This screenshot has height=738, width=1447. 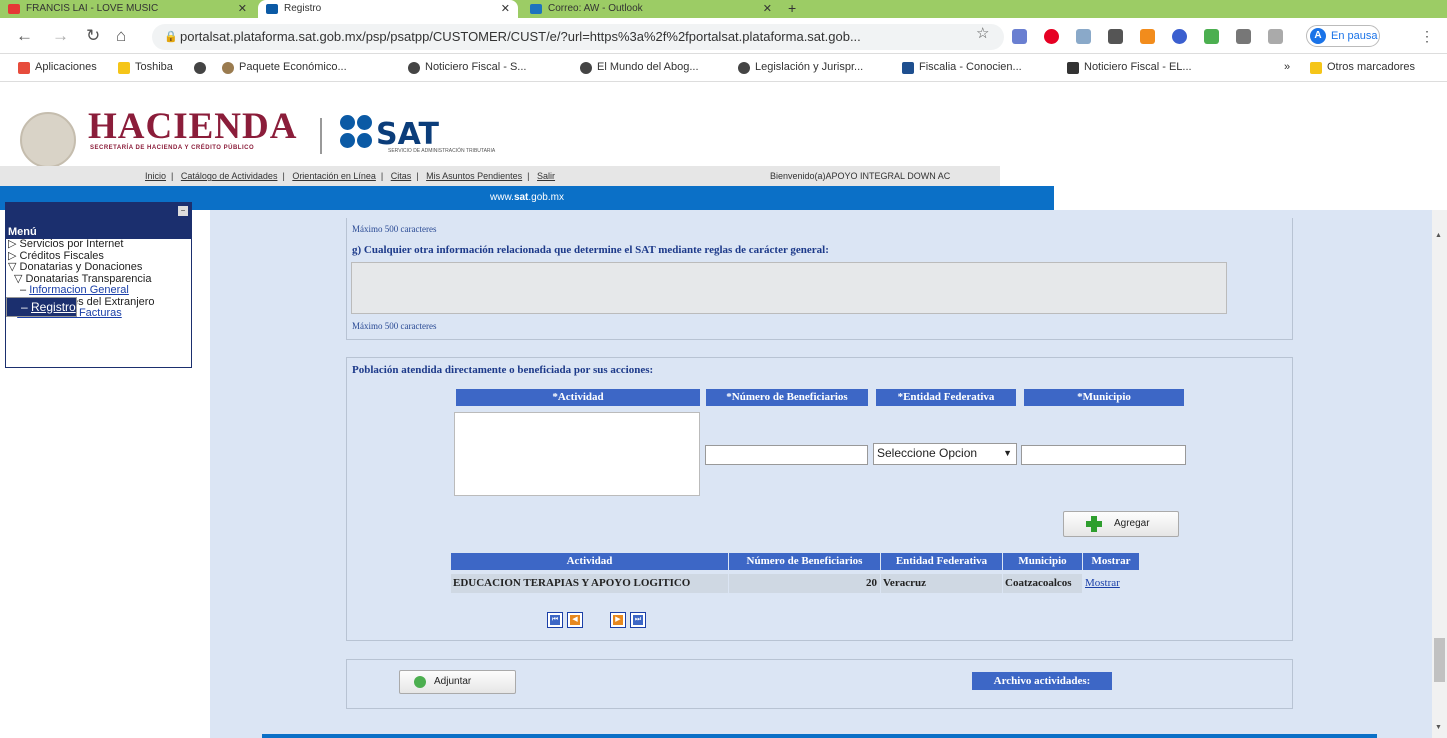 I want to click on prev-page-icon: ◀, so click(x=575, y=620).